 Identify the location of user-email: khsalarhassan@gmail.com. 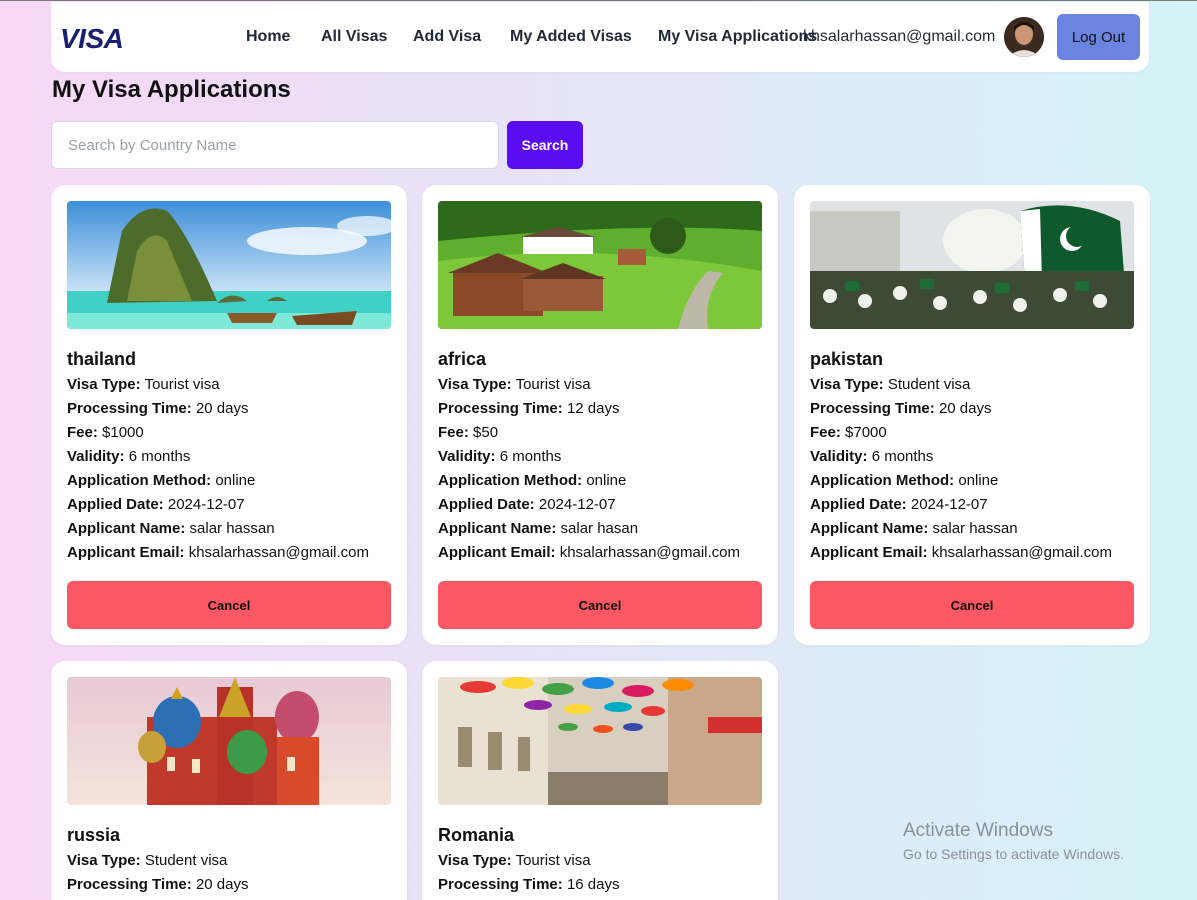
(899, 36).